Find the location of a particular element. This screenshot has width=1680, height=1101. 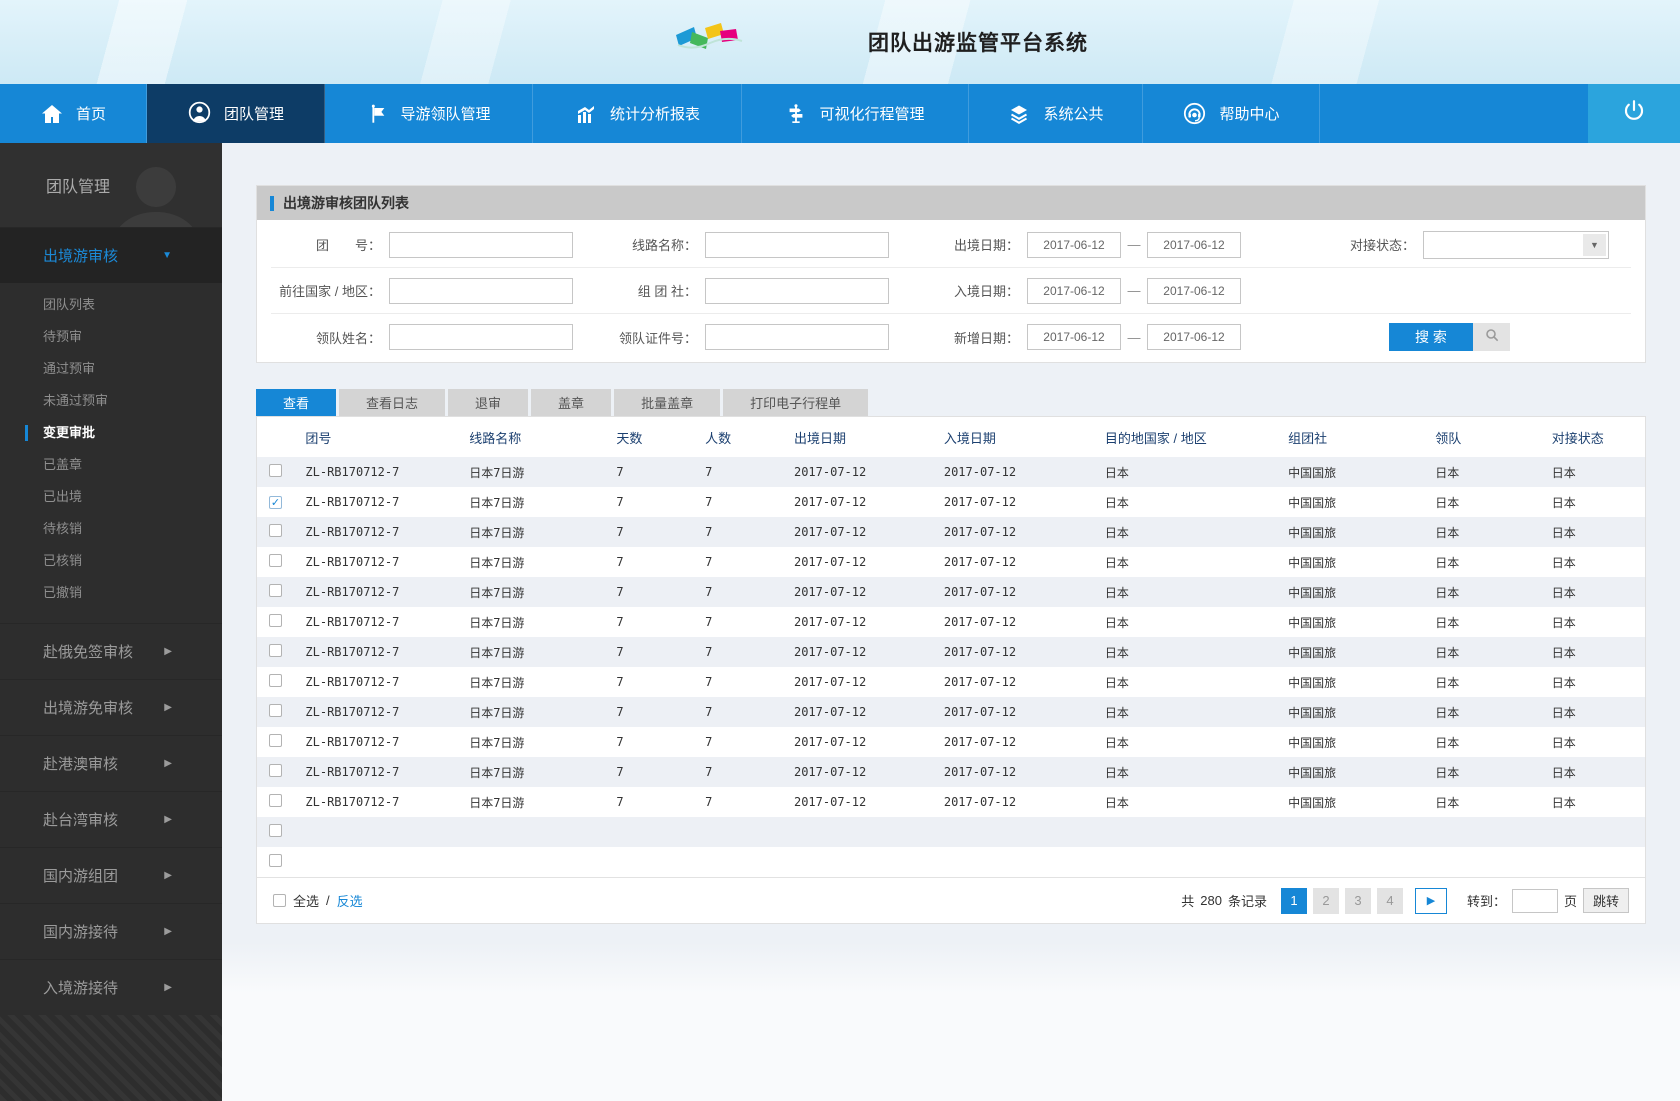

search-magnifier-button is located at coordinates (1491, 337).